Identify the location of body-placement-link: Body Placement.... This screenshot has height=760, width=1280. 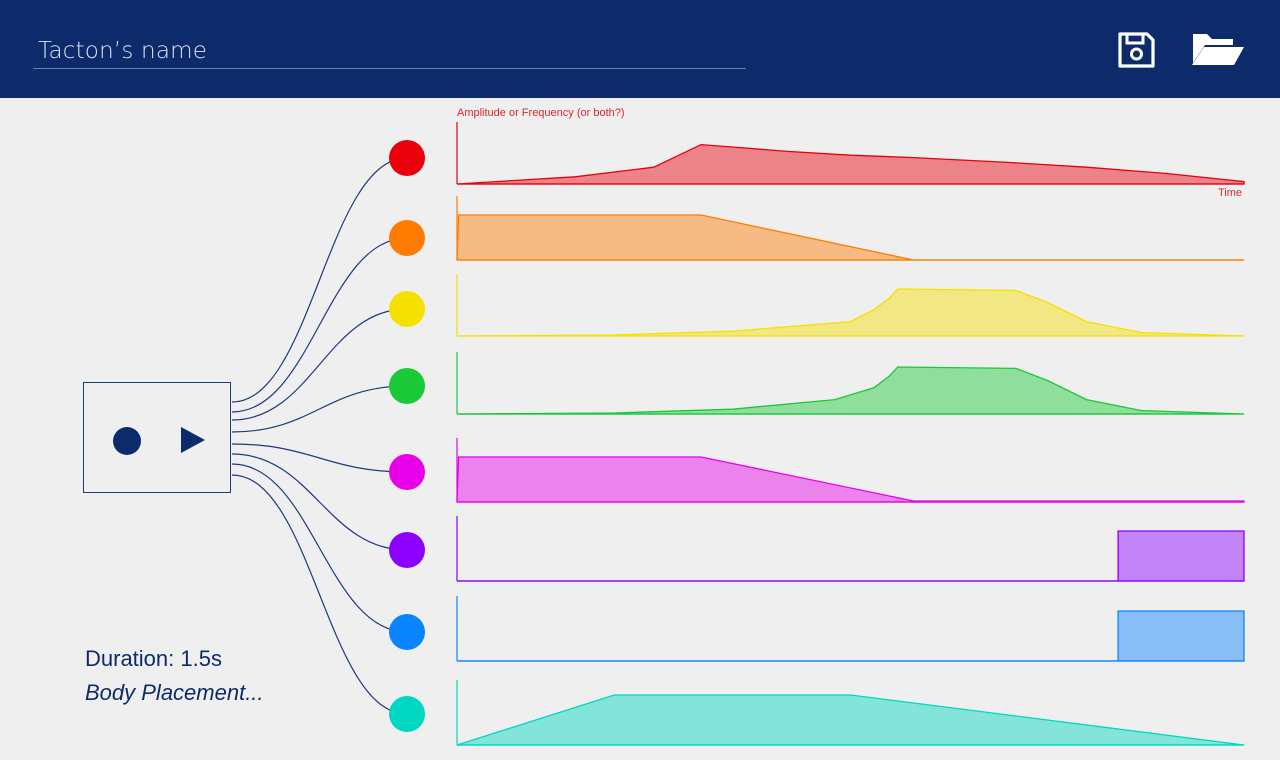
(174, 693).